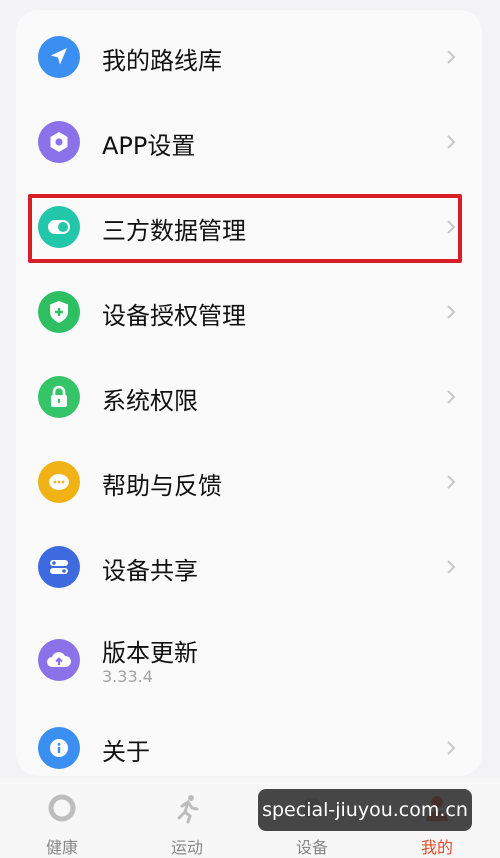 The image size is (500, 858). Describe the element at coordinates (249, 567) in the screenshot. I see `menu-item-device-sharing: 设备共享` at that location.